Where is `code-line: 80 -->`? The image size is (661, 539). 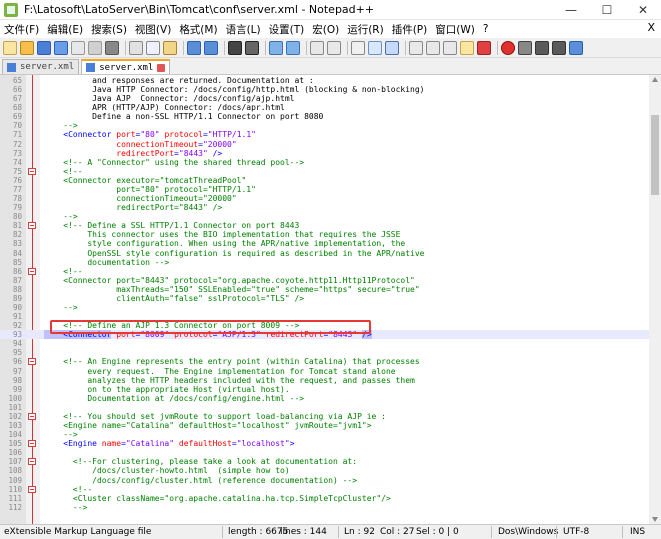
code-line: 80 --> is located at coordinates (324, 216).